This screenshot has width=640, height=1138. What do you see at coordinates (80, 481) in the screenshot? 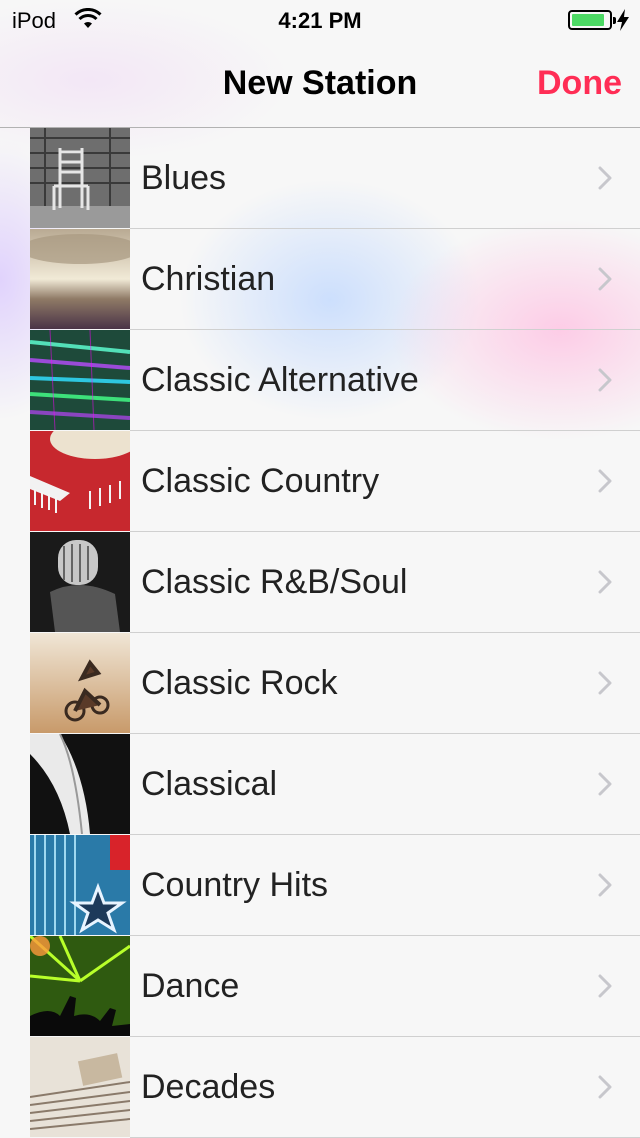
I see `classic-country-photo` at bounding box center [80, 481].